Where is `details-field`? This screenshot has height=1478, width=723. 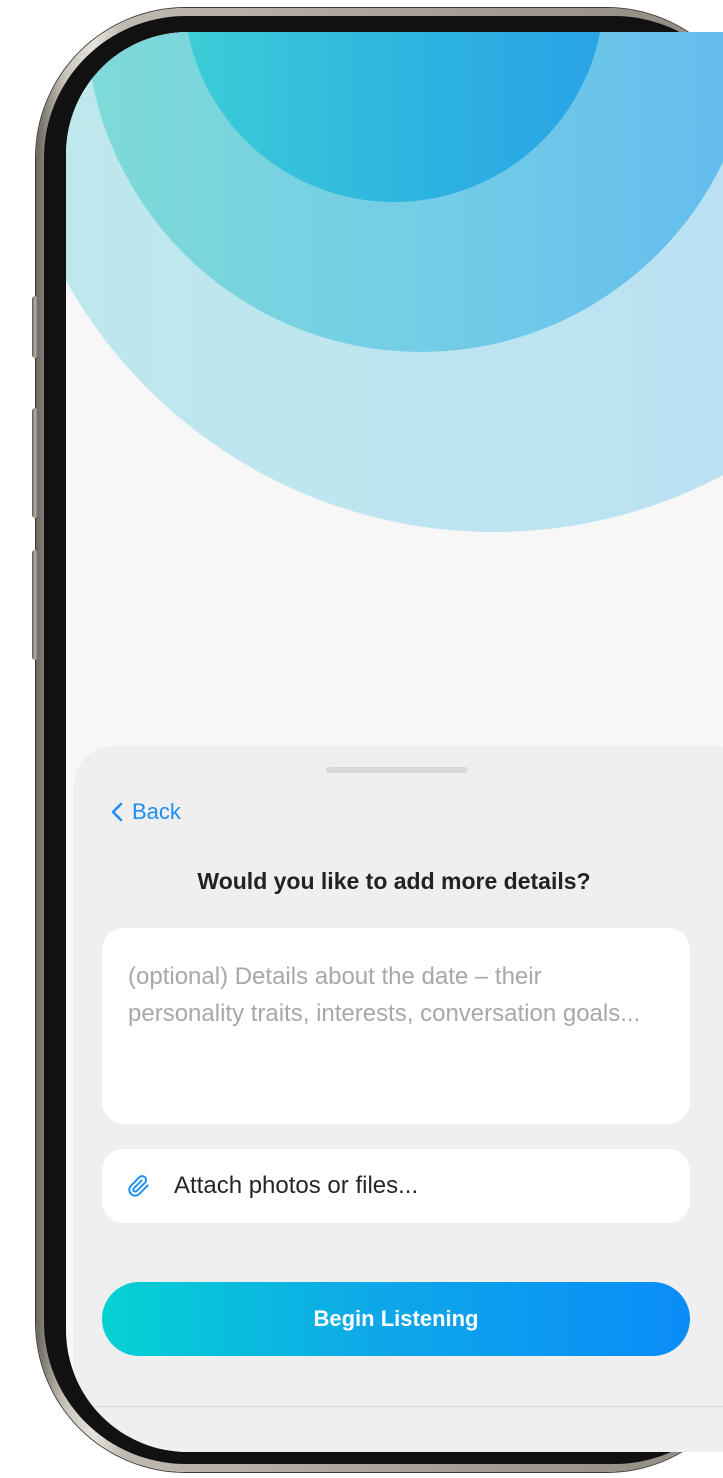
details-field is located at coordinates (396, 1026).